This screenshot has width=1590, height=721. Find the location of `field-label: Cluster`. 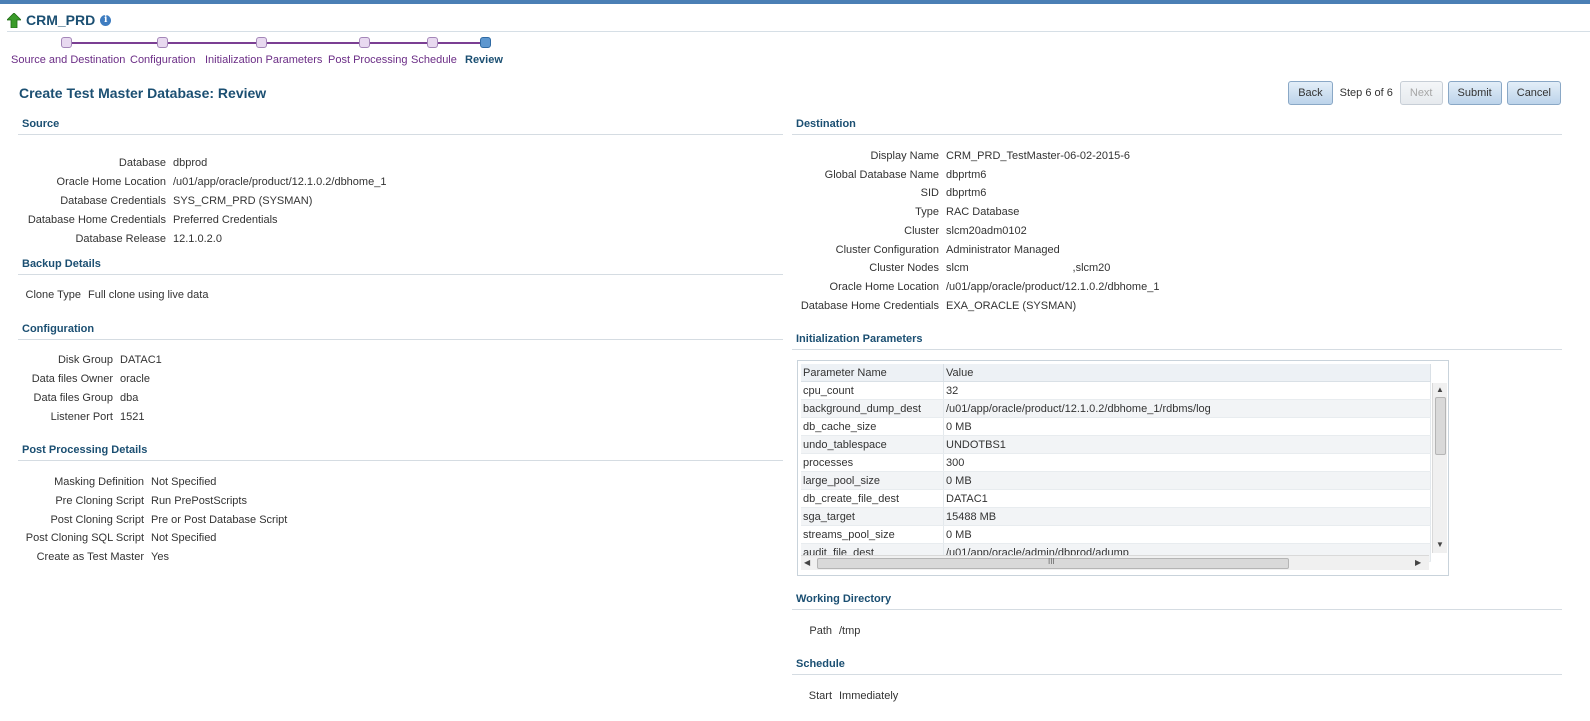

field-label: Cluster is located at coordinates (921, 231).